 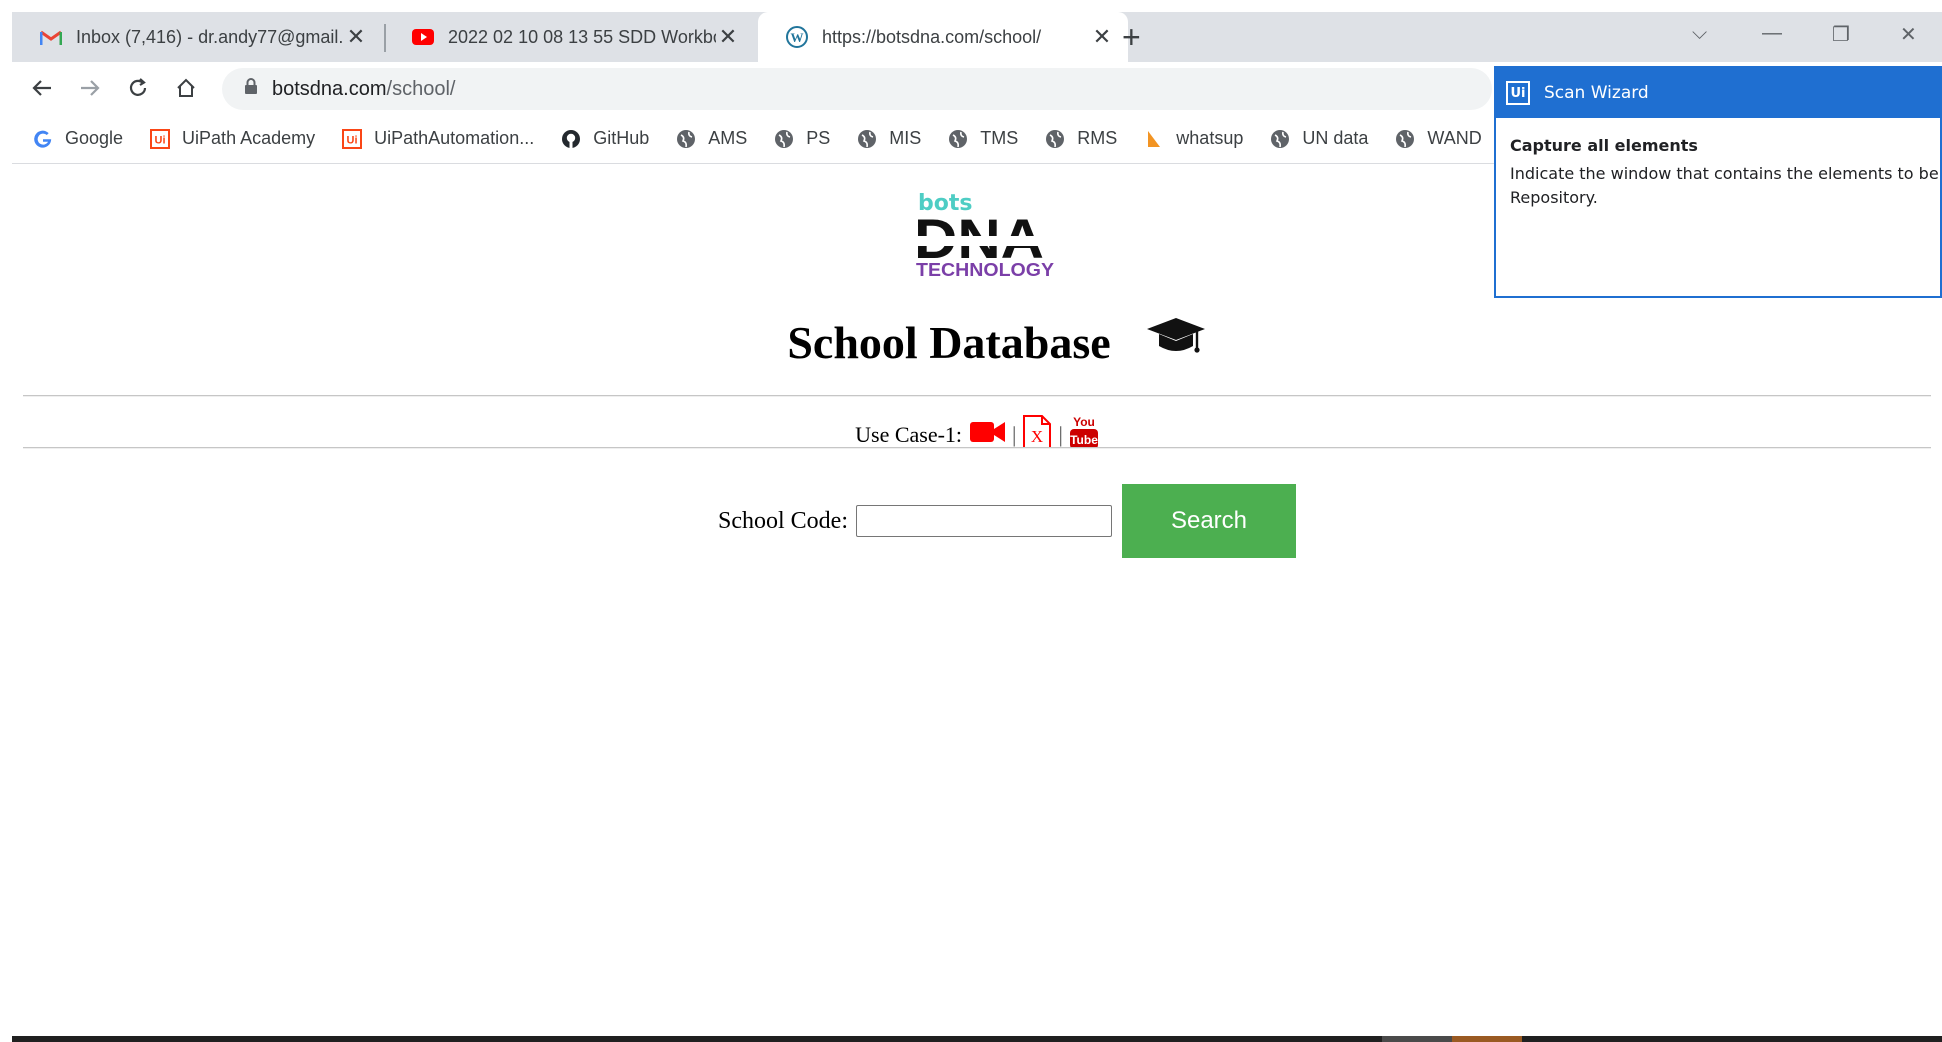 I want to click on bookmark-label: MIS, so click(x=905, y=138).